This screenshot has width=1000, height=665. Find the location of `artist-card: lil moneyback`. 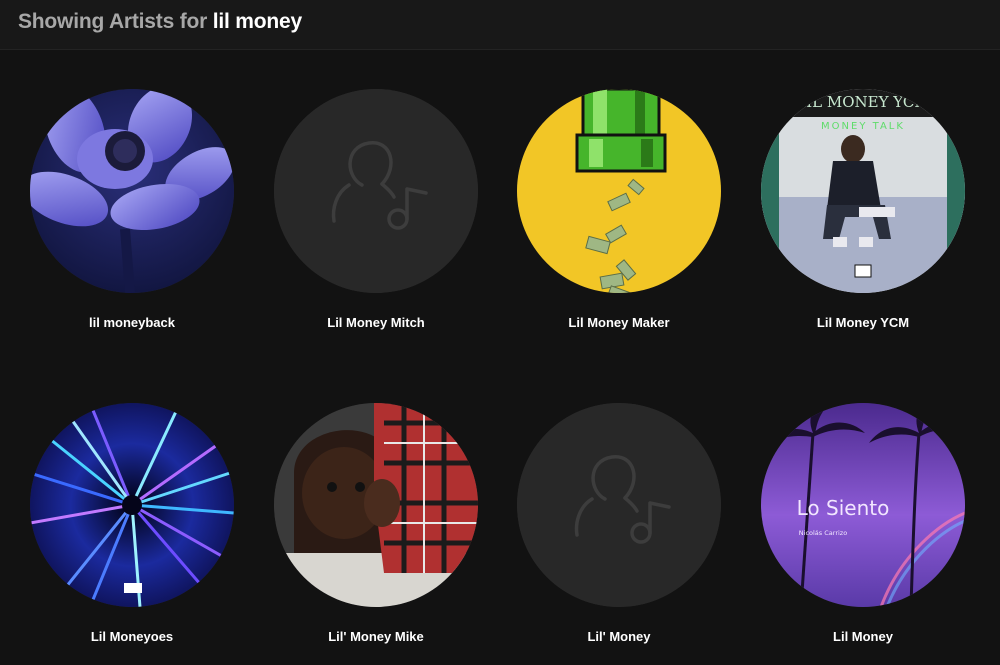

artist-card: lil moneyback is located at coordinates (132, 201).